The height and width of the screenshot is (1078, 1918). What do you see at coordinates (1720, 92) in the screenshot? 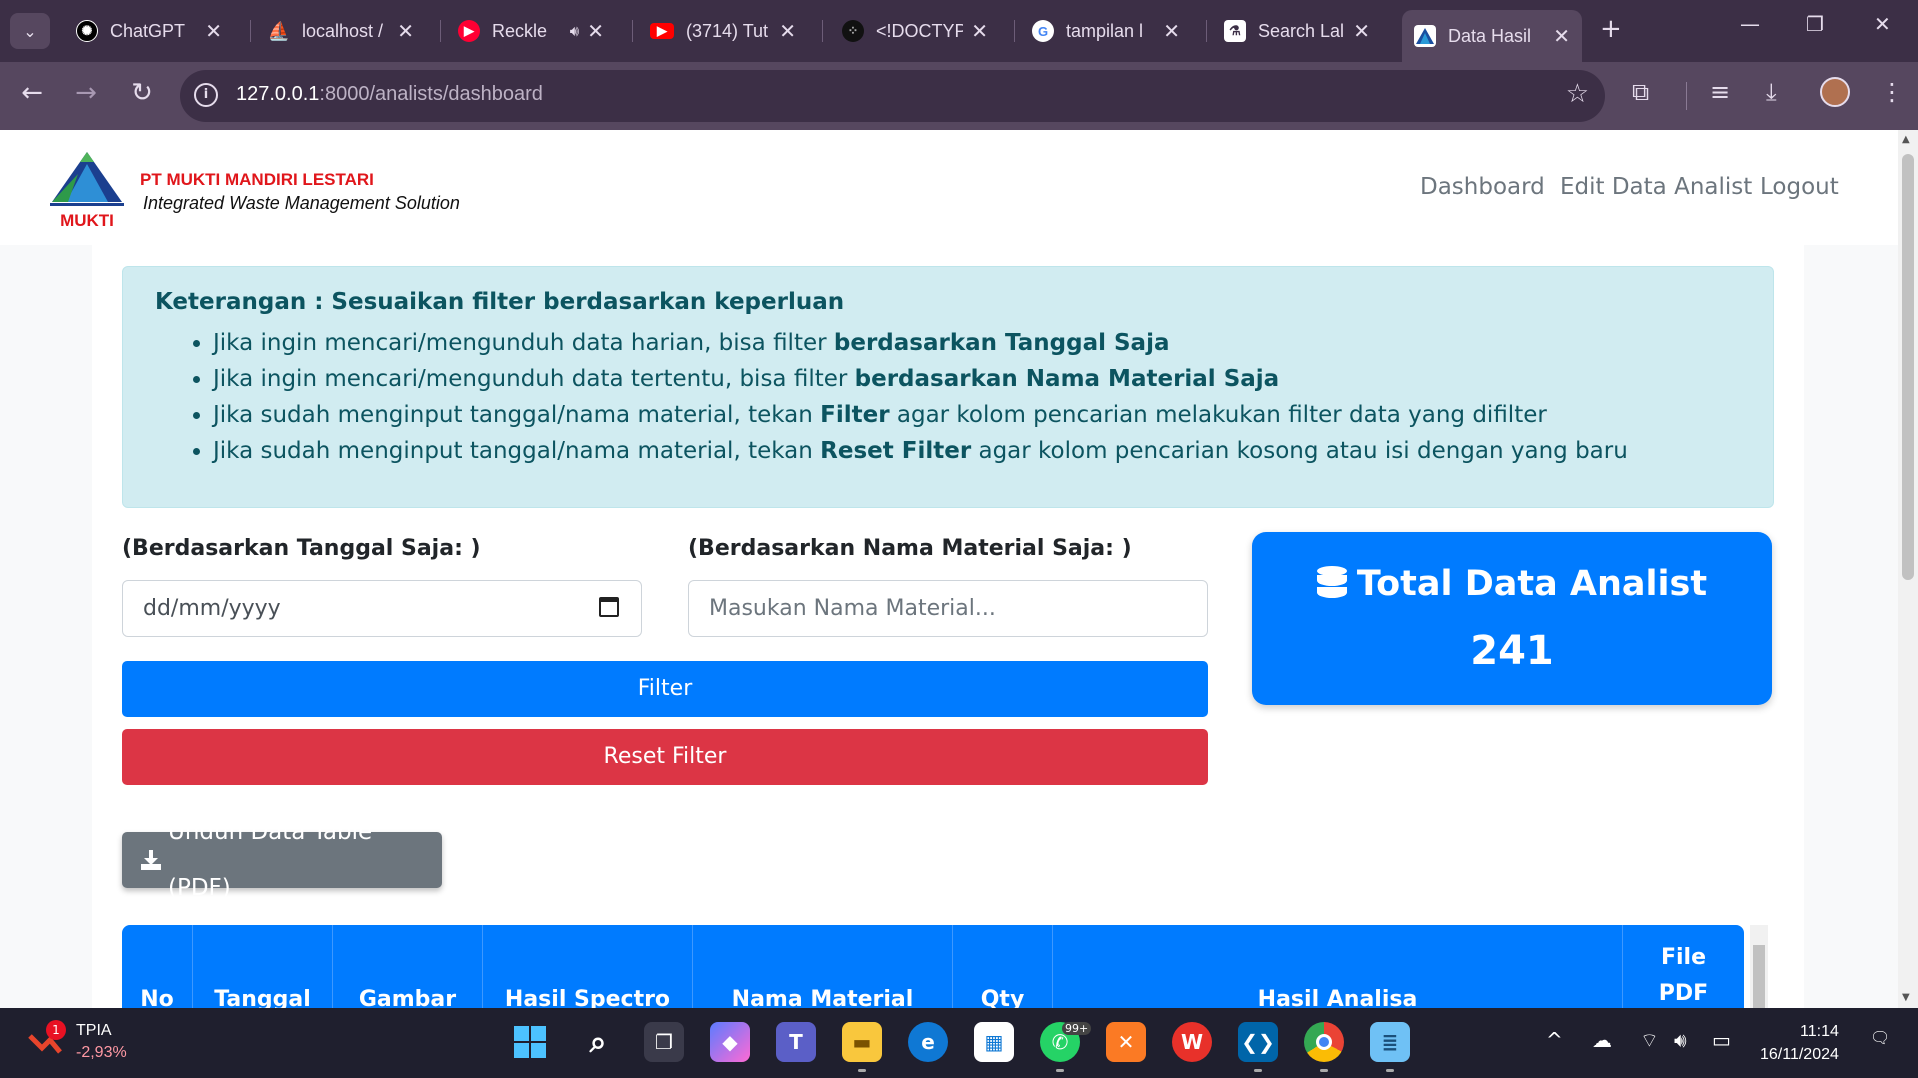
I see `media-control-icon: ≡` at bounding box center [1720, 92].